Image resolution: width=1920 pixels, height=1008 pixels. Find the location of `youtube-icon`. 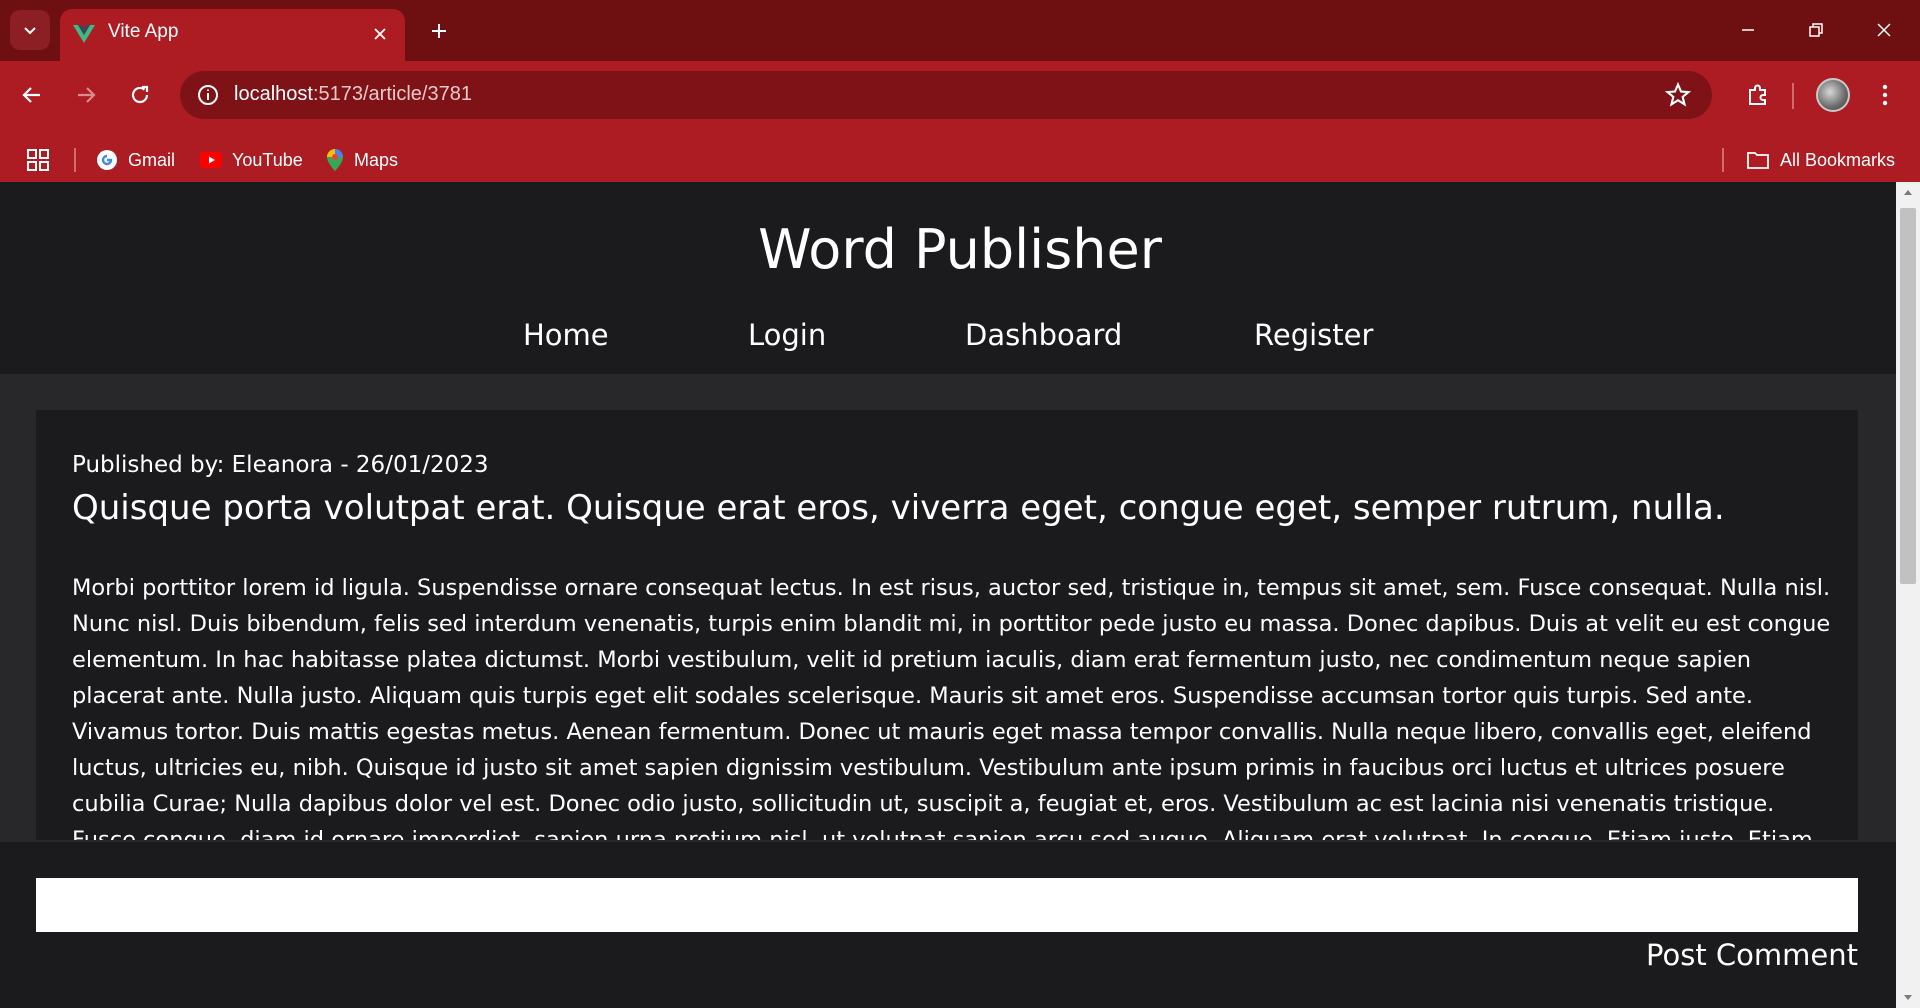

youtube-icon is located at coordinates (211, 160).